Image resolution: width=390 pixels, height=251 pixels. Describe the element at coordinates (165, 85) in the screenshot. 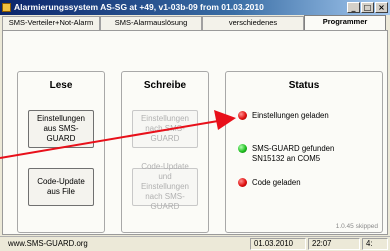

I see `schreibe-title: Schreibe` at that location.